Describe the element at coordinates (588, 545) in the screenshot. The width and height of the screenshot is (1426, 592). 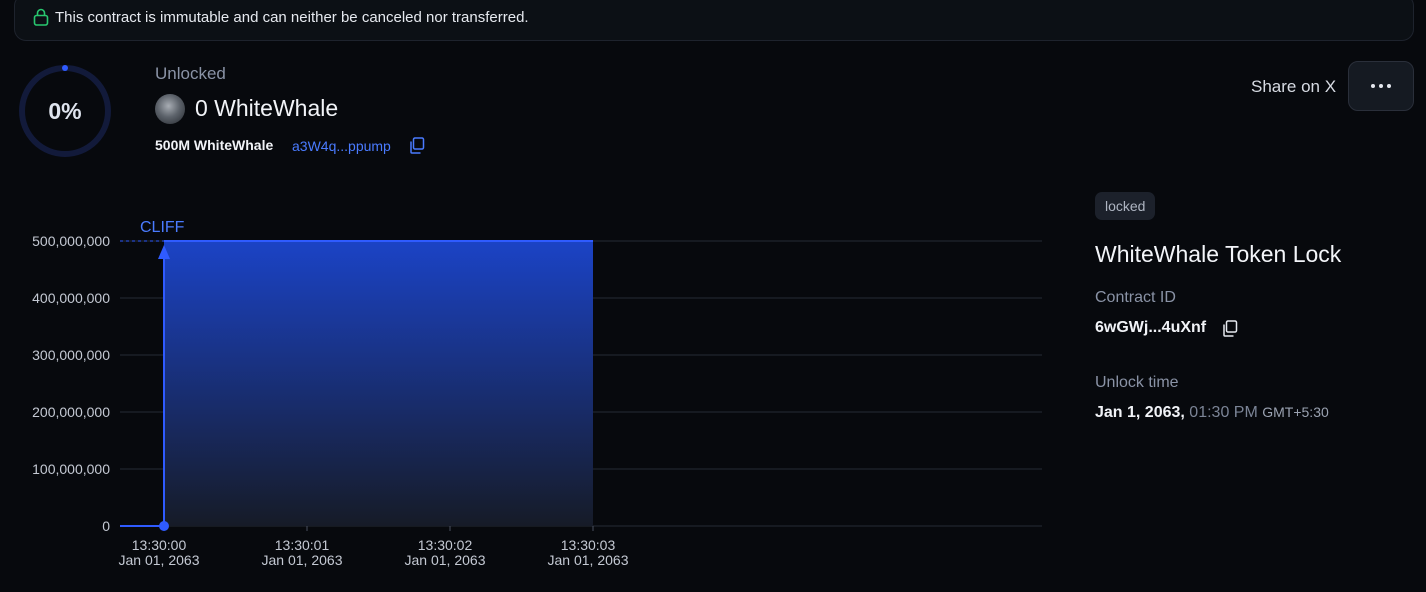
I see `x-tick-time: 13:30:03` at that location.